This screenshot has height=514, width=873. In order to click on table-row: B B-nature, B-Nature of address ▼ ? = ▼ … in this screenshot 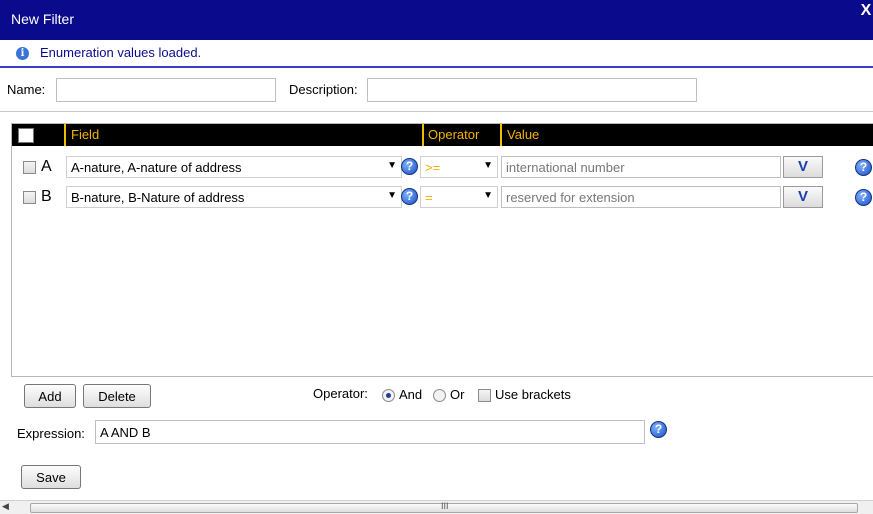, I will do `click(442, 198)`.